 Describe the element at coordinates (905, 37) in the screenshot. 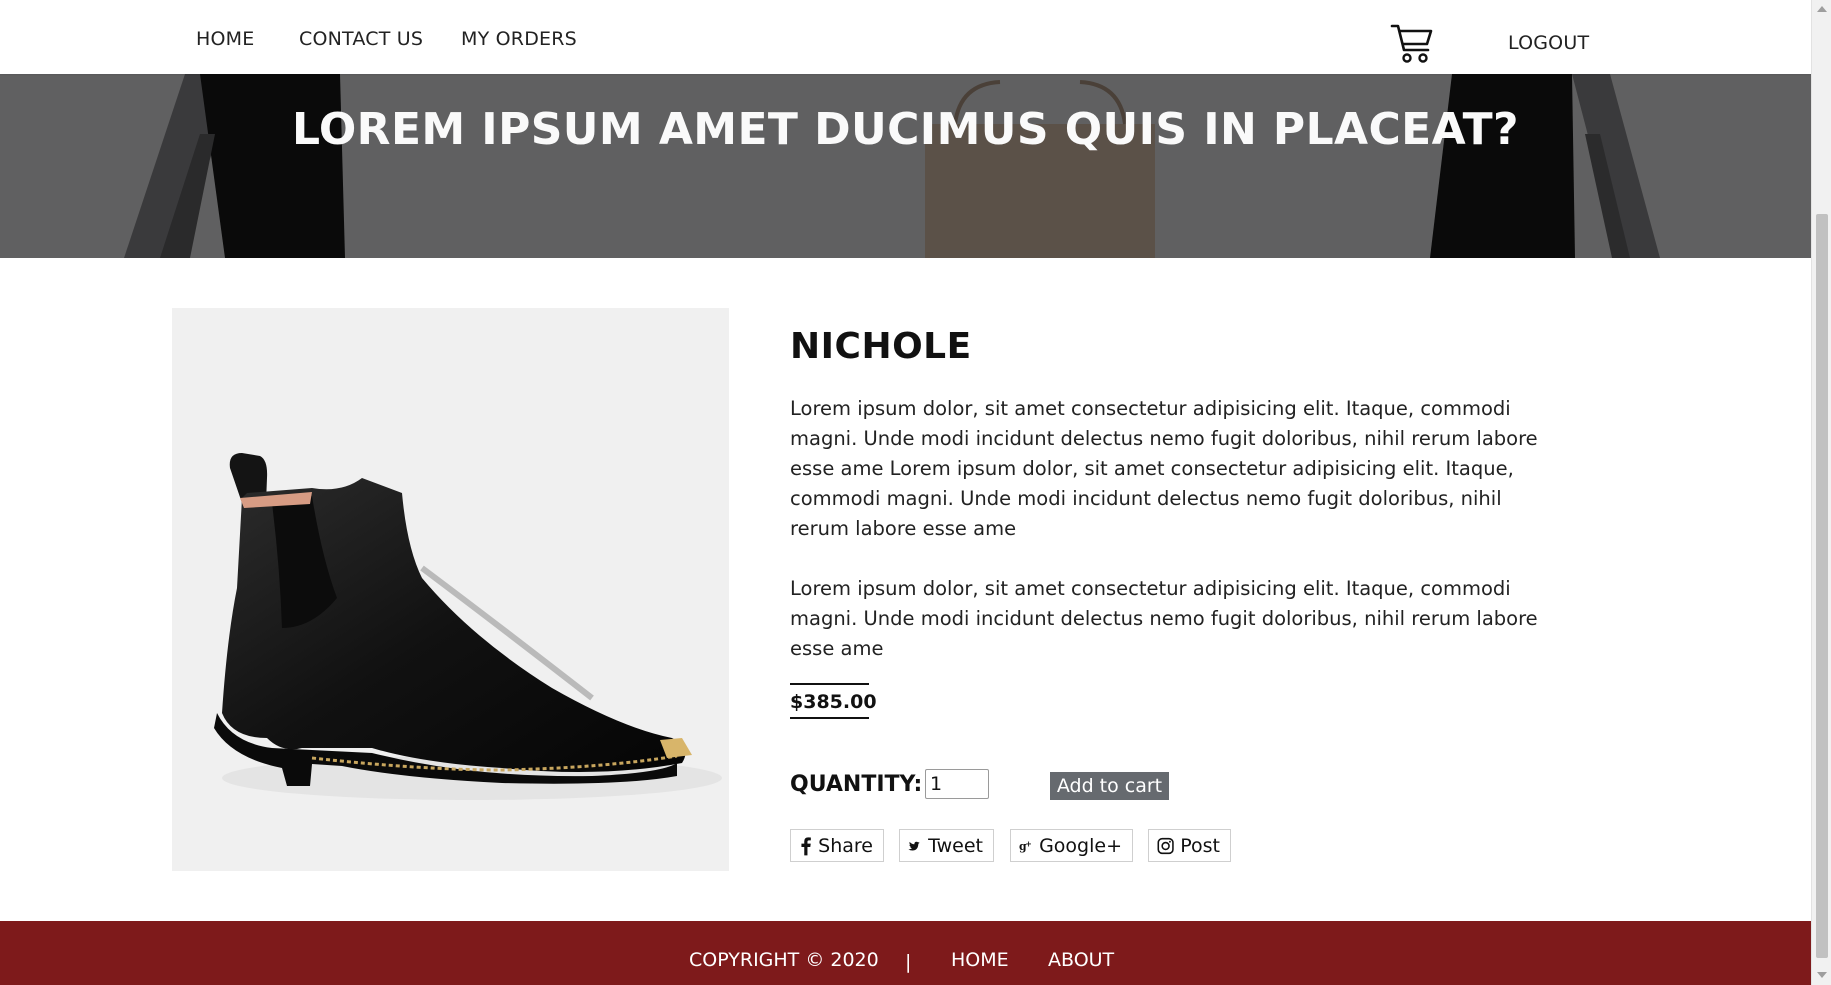

I see `top-navbar: HOME CONTACT US MY ORDERS LOGOUT` at that location.